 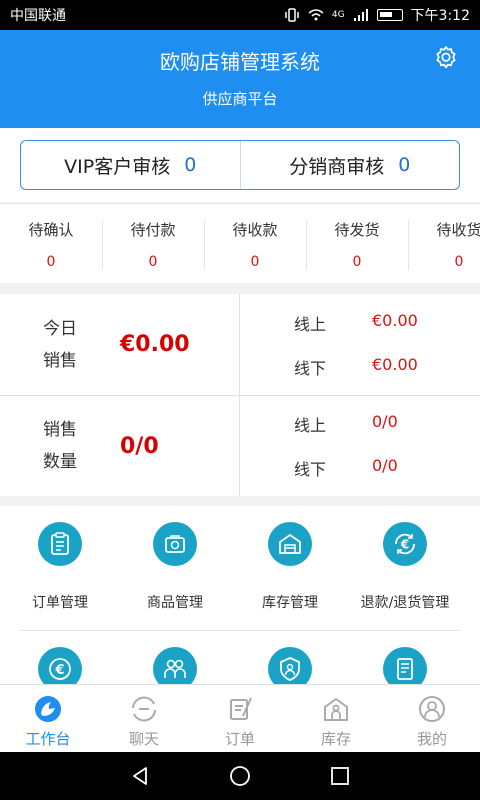 I want to click on workbench-icon, so click(x=48, y=709).